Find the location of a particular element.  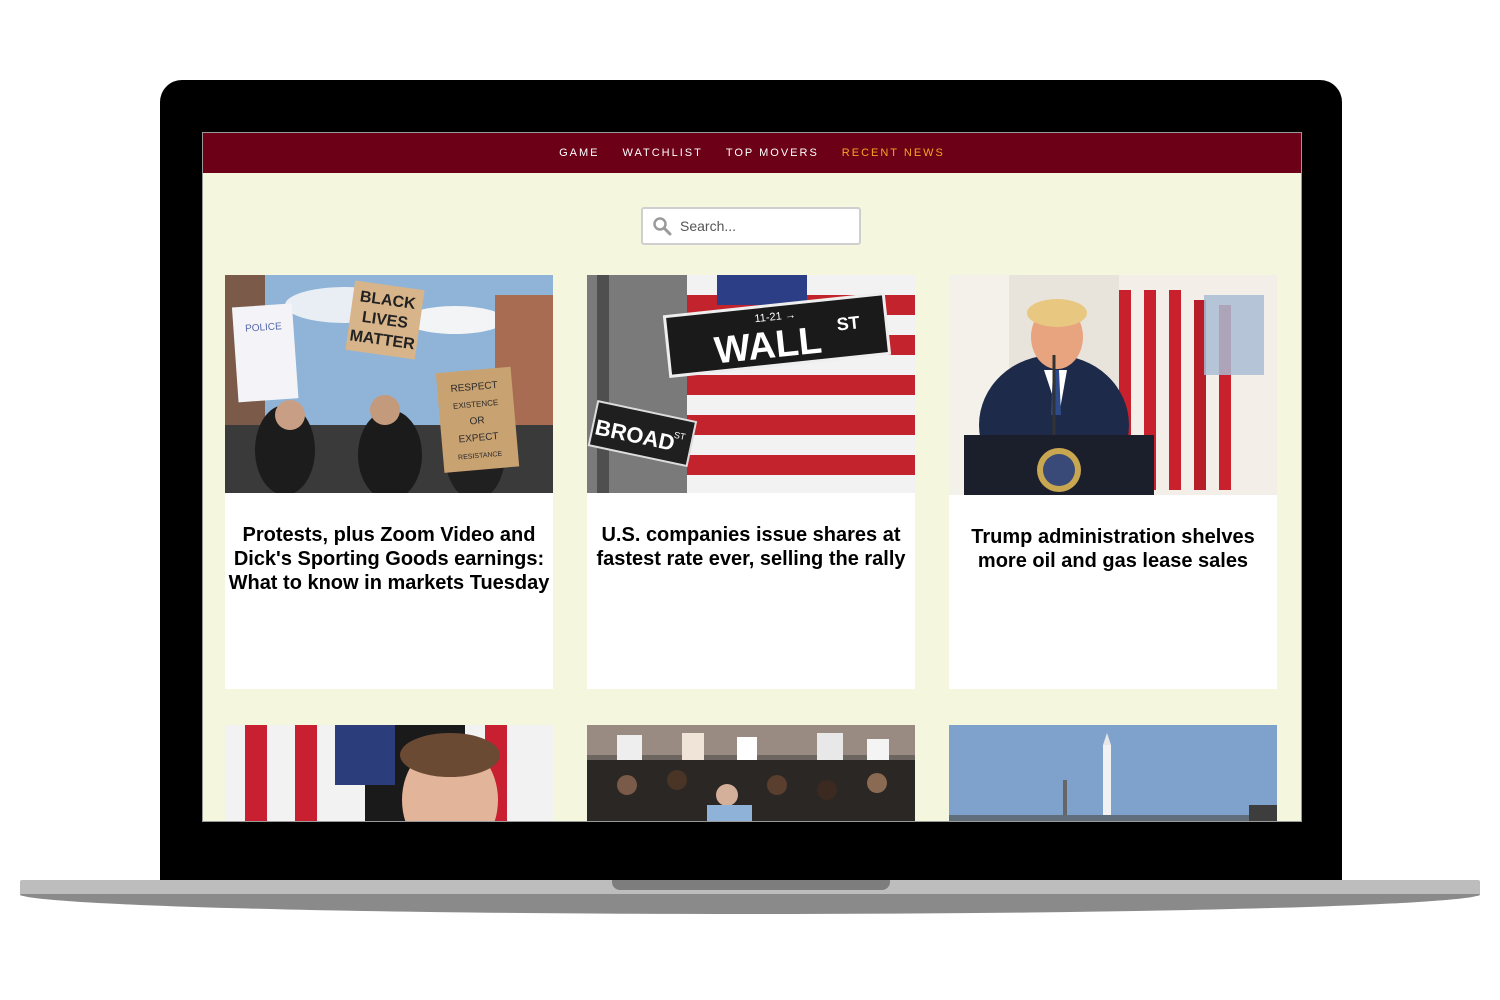

sign-wall-st: ST is located at coordinates (848, 323).